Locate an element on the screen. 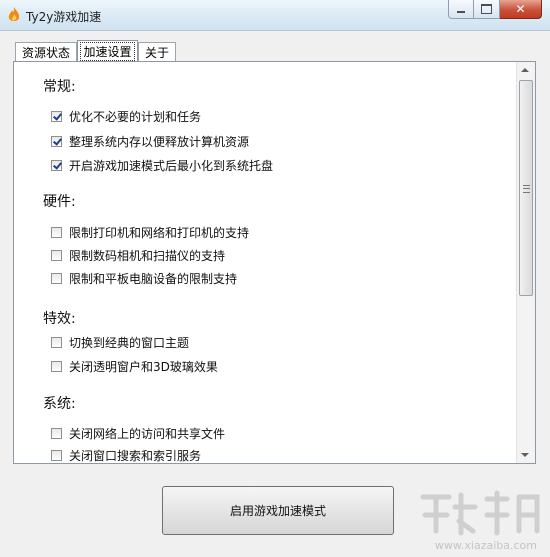 Image resolution: width=550 pixels, height=557 pixels. close-button: ✕ is located at coordinates (521, 9).